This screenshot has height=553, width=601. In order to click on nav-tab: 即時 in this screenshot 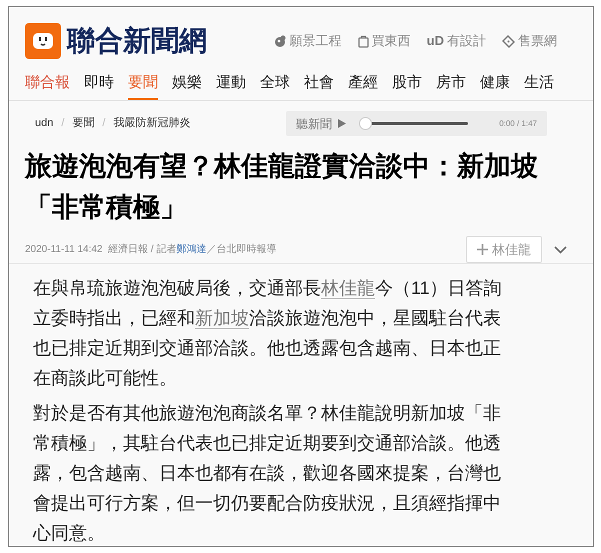, I will do `click(99, 86)`.